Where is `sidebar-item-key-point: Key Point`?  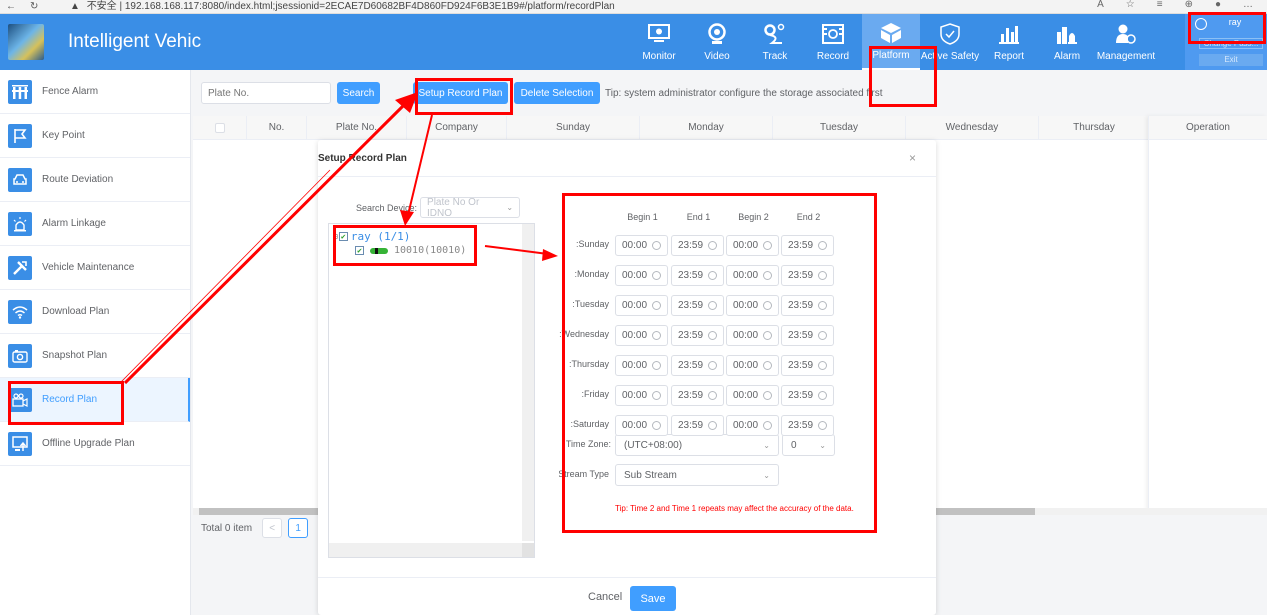 sidebar-item-key-point: Key Point is located at coordinates (95, 136).